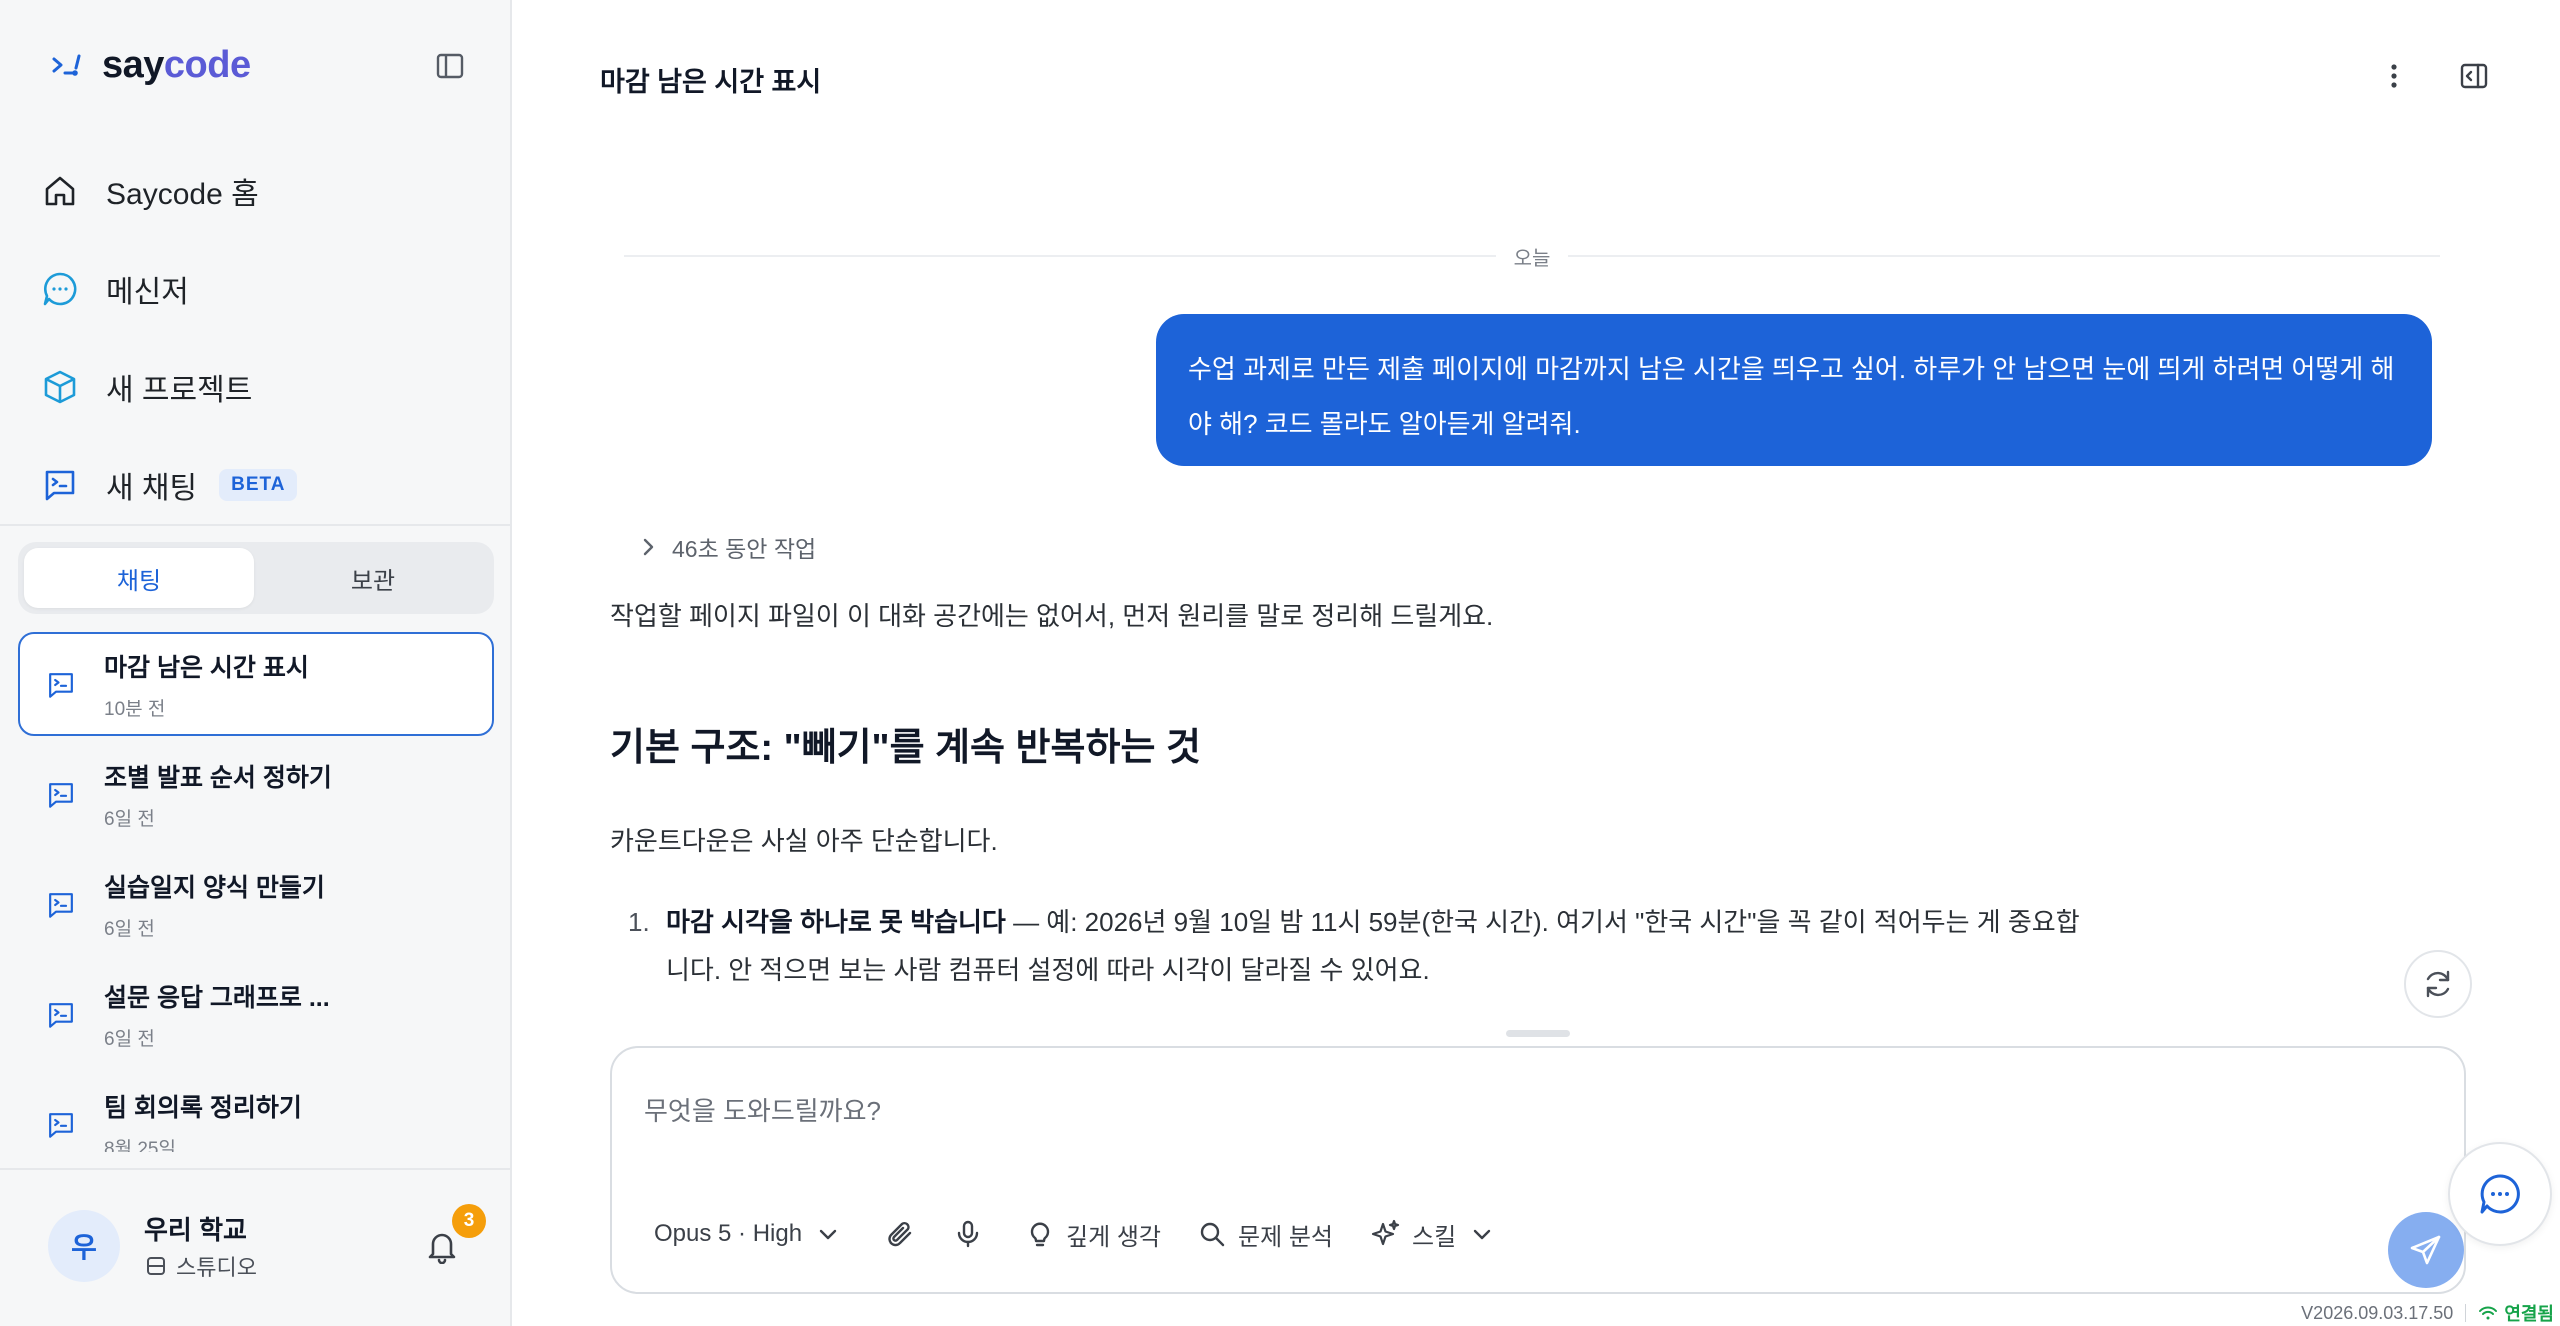  What do you see at coordinates (256, 904) in the screenshot?
I see `chat-list-item: 실습일지 양식 만들기 6일 전` at bounding box center [256, 904].